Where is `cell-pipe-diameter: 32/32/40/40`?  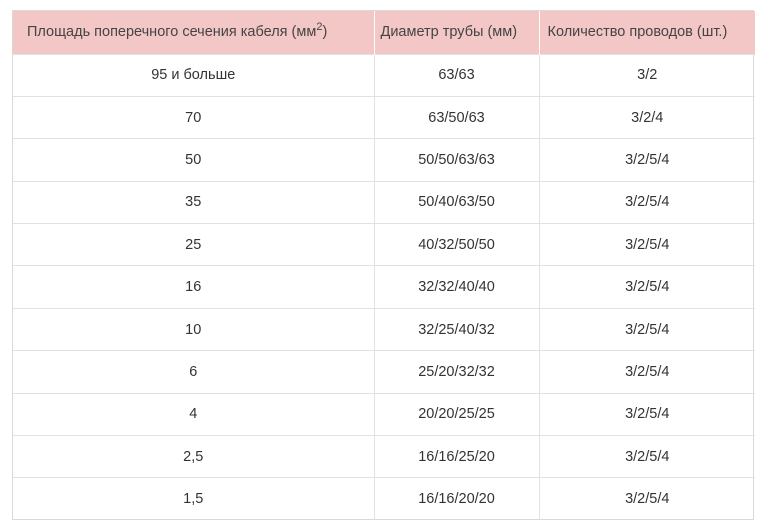
cell-pipe-diameter: 32/32/40/40 is located at coordinates (457, 287).